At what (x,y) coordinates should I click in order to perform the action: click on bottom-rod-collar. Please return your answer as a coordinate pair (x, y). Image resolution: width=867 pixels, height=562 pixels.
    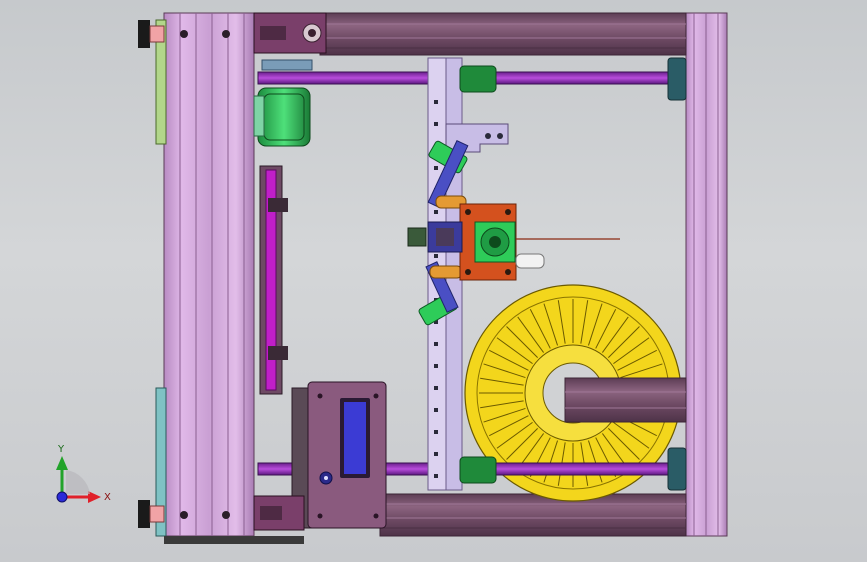
    Looking at the image, I should click on (478, 470).